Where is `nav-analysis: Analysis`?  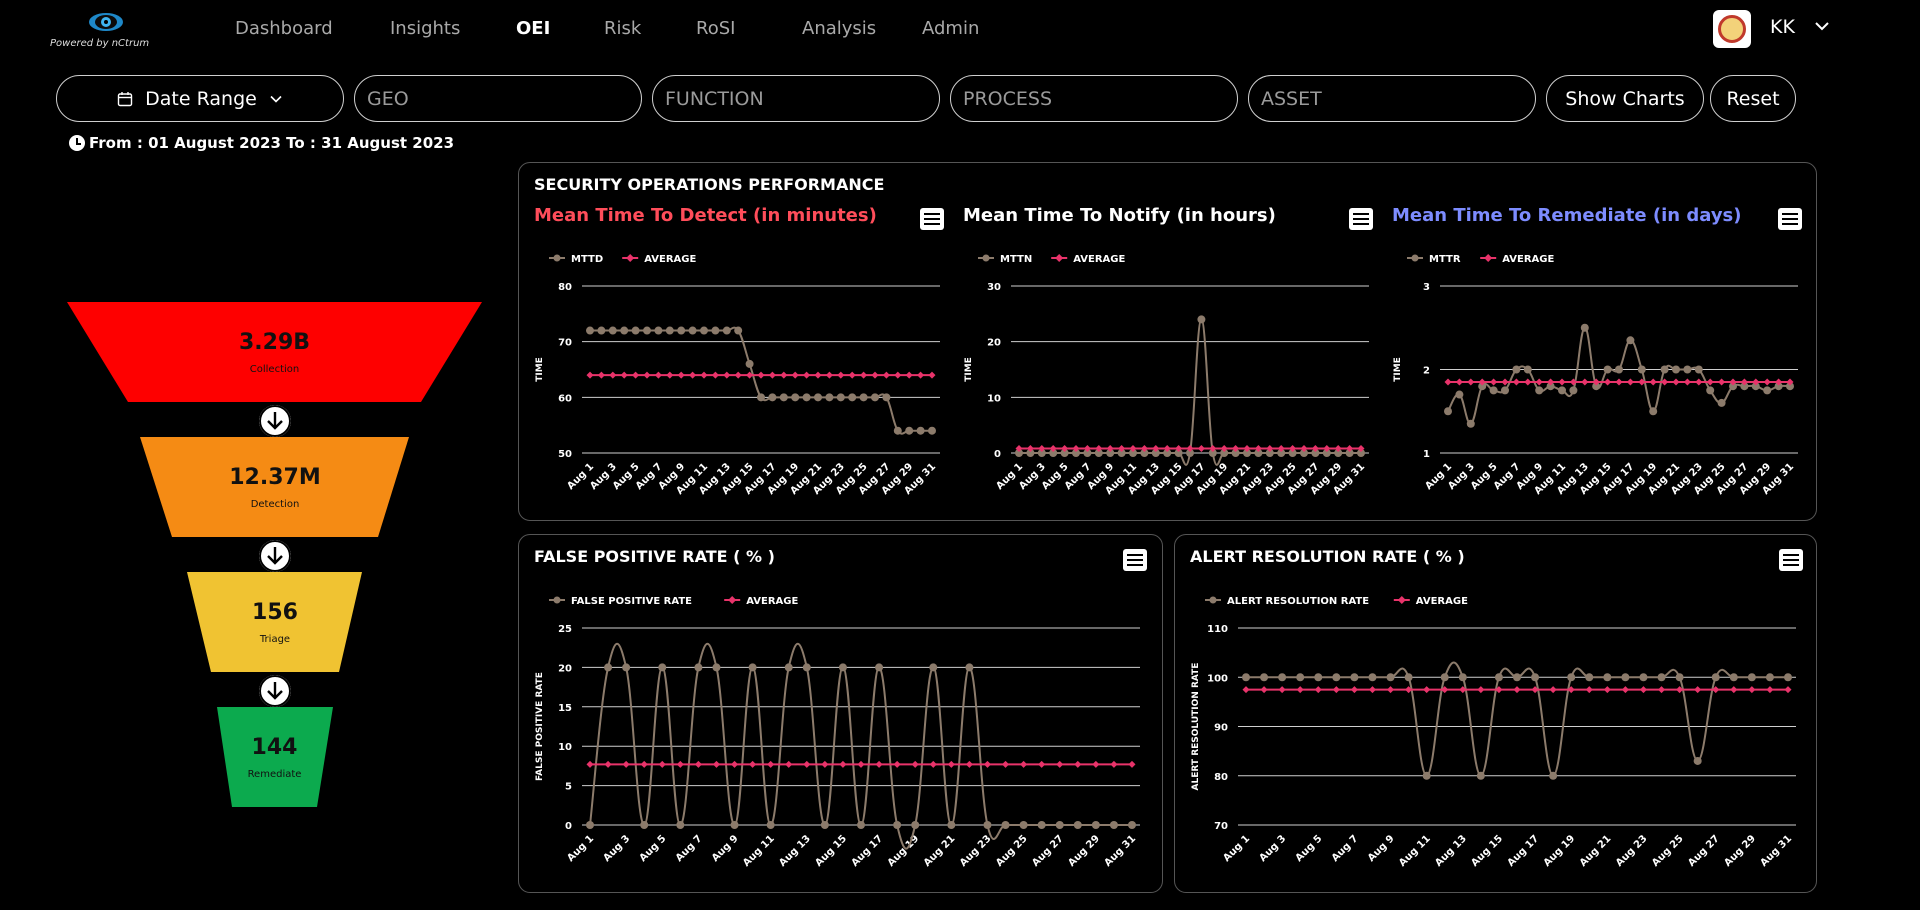
nav-analysis: Analysis is located at coordinates (839, 28).